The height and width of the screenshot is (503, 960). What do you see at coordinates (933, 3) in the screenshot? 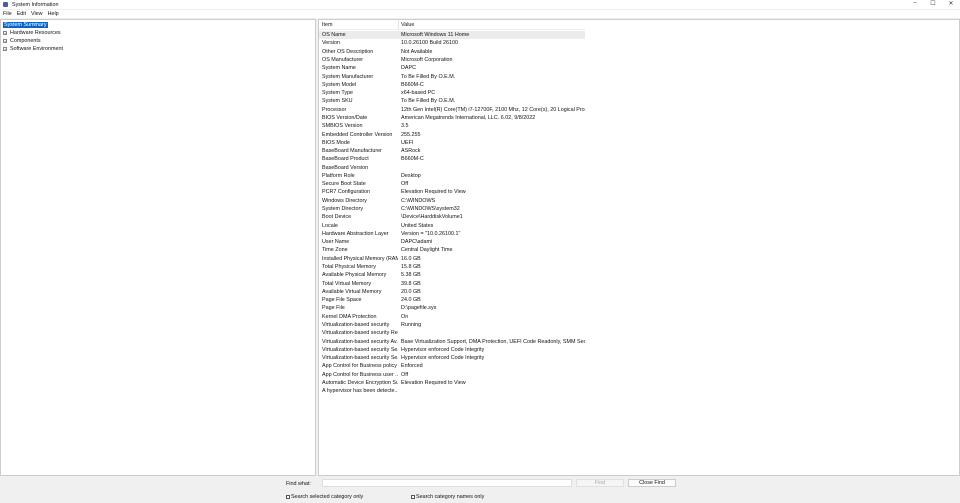
I see `maximize-button: ☐` at bounding box center [933, 3].